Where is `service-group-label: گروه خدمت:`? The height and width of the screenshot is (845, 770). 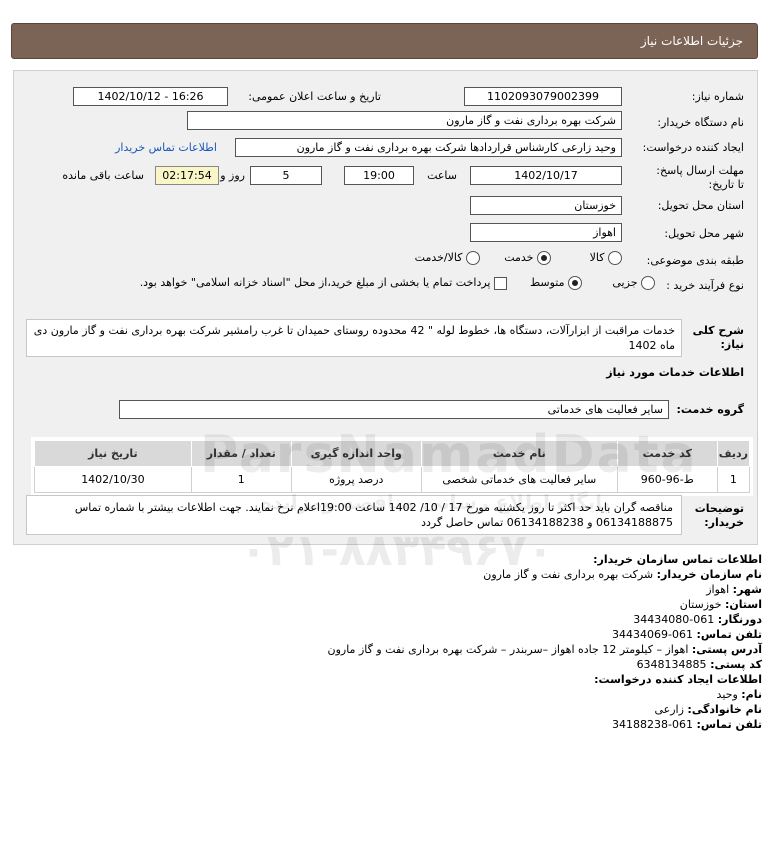 service-group-label: گروه خدمت: is located at coordinates (710, 409).